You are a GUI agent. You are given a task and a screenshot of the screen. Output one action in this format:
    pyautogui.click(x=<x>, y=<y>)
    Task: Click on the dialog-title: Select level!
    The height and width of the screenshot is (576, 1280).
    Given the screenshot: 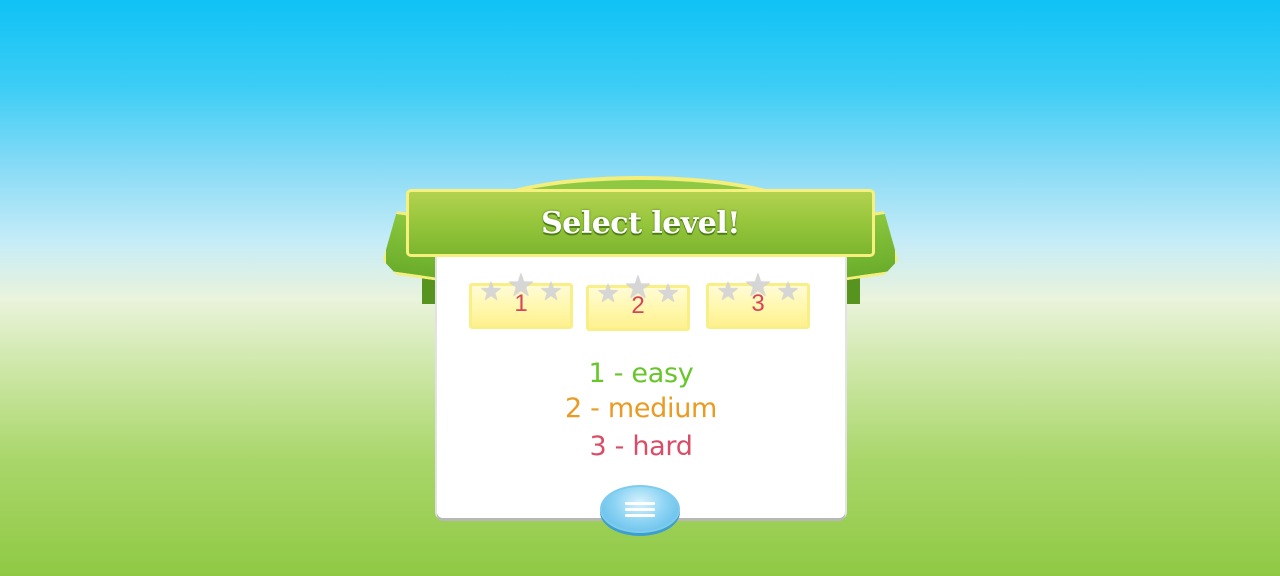 What is the action you would take?
    pyautogui.click(x=640, y=223)
    